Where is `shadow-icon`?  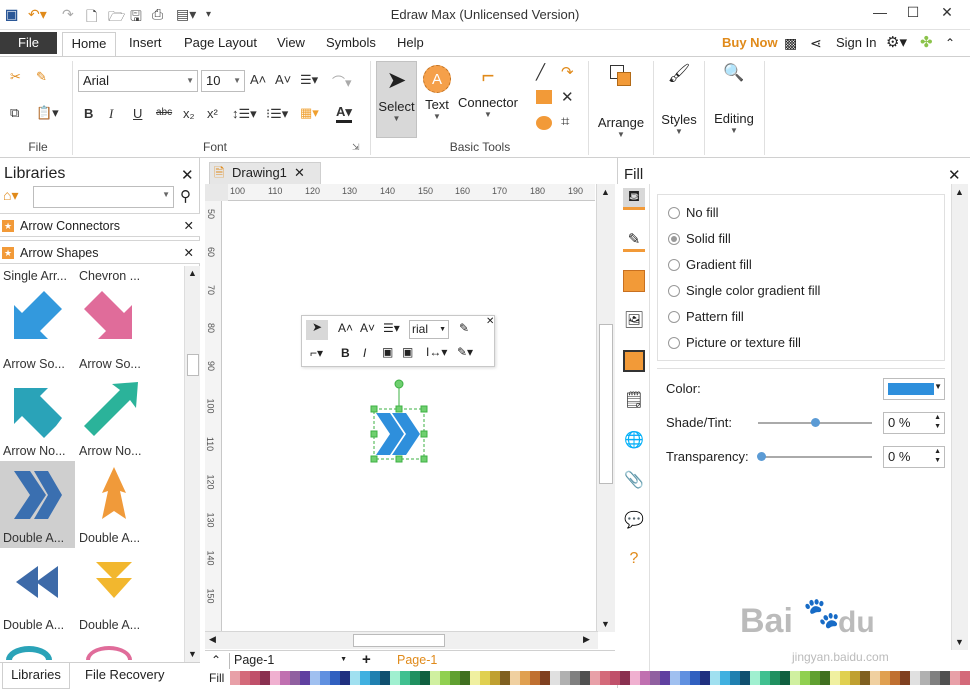 shadow-icon is located at coordinates (634, 281).